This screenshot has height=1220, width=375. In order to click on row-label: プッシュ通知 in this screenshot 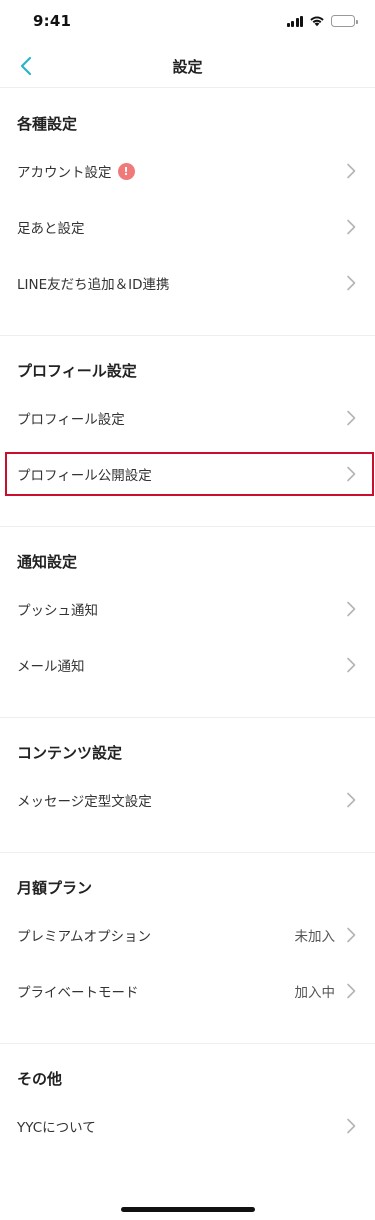, I will do `click(57, 611)`.